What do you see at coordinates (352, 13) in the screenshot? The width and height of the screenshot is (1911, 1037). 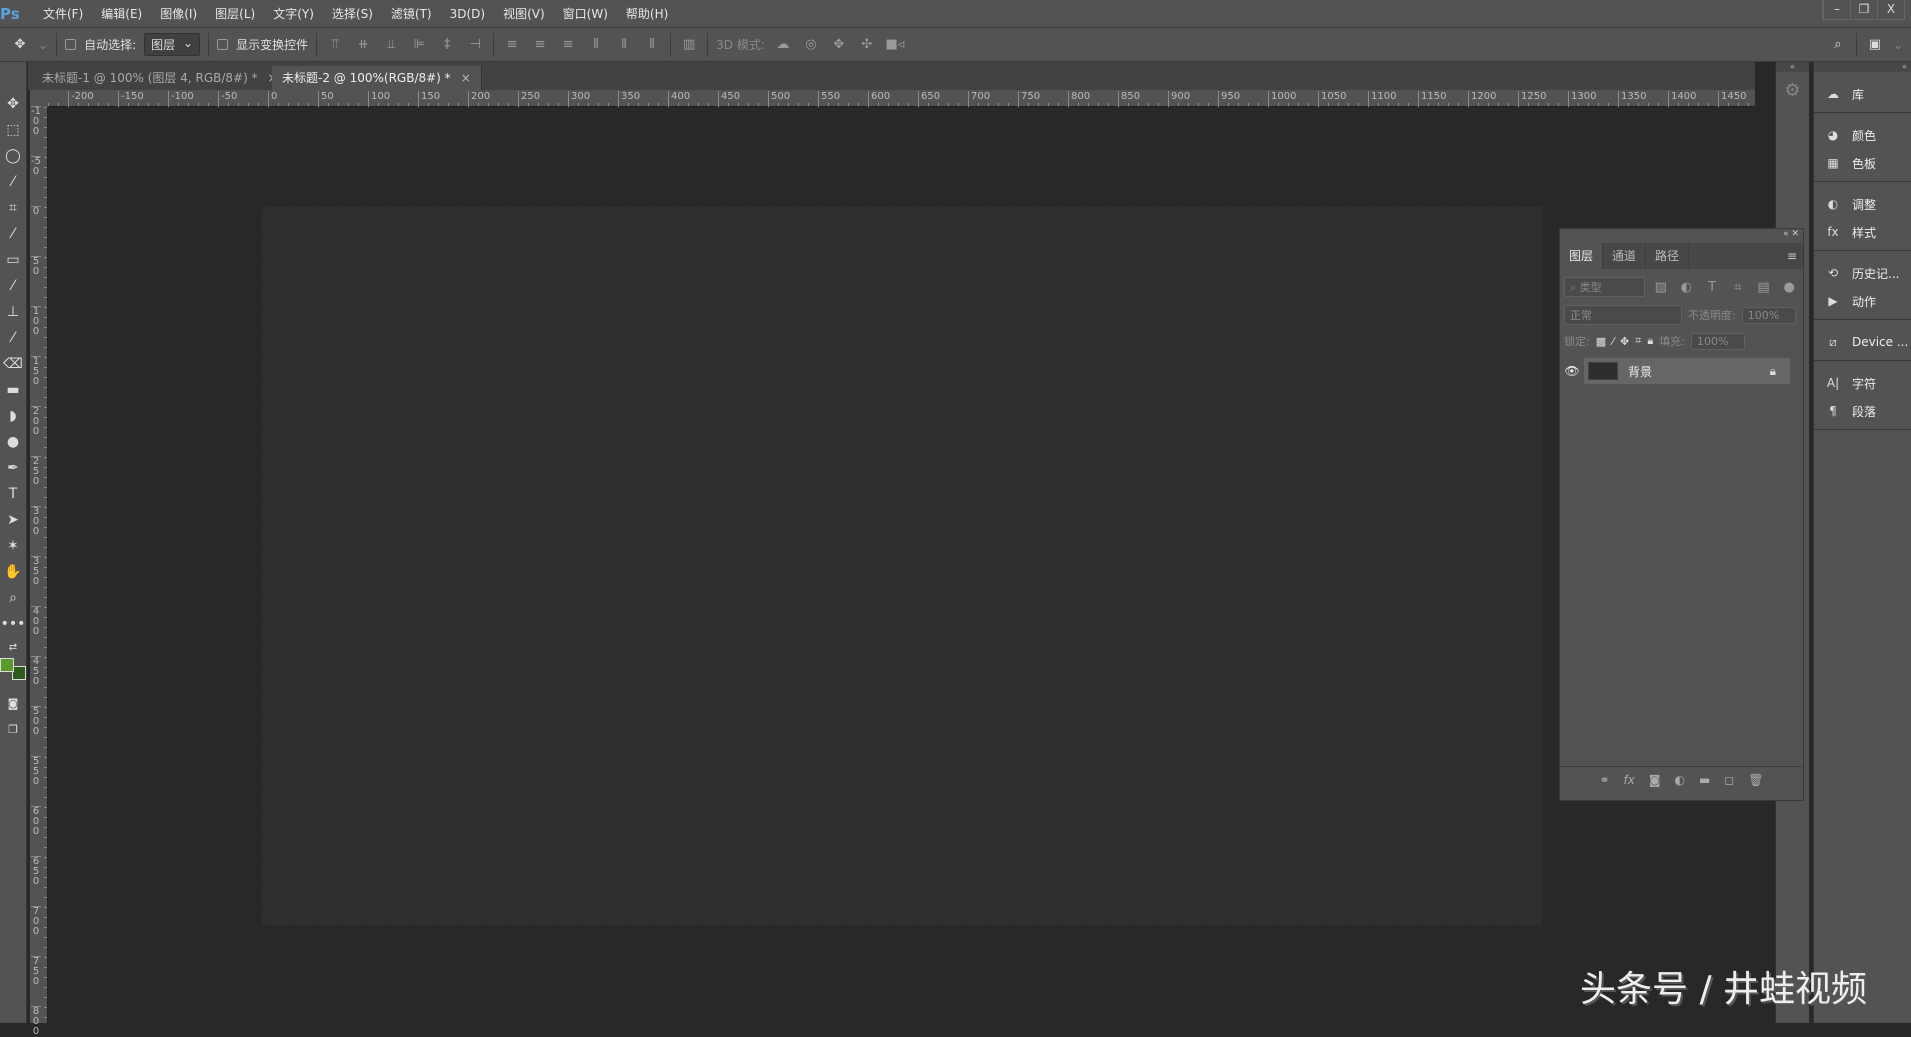 I see `menu-select: 选择(S)` at bounding box center [352, 13].